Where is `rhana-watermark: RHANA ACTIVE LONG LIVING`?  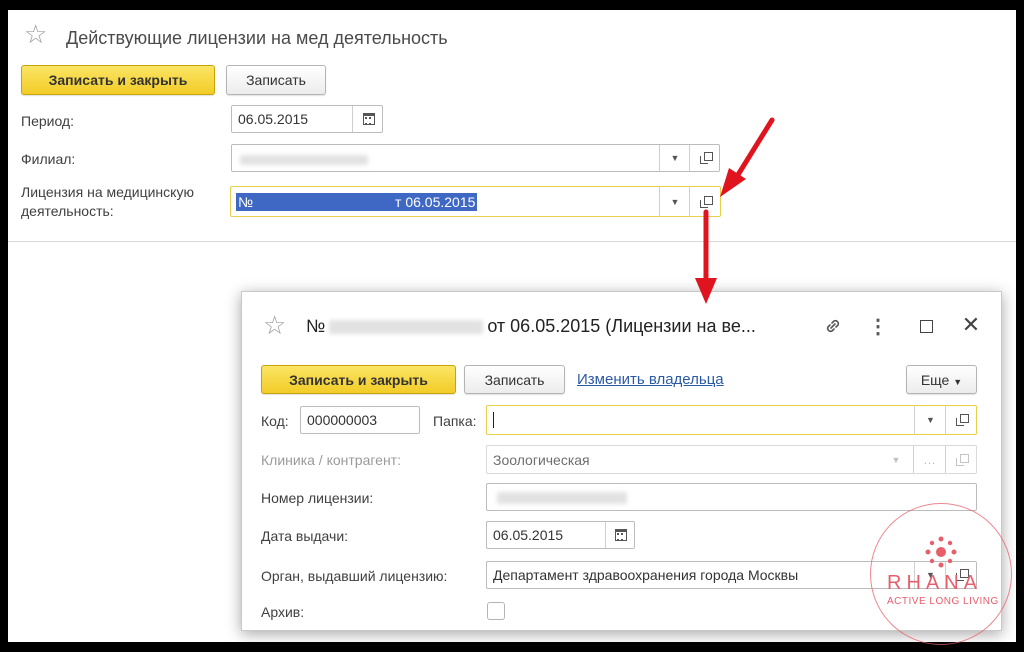
rhana-watermark: RHANA ACTIVE LONG LIVING is located at coordinates (941, 574).